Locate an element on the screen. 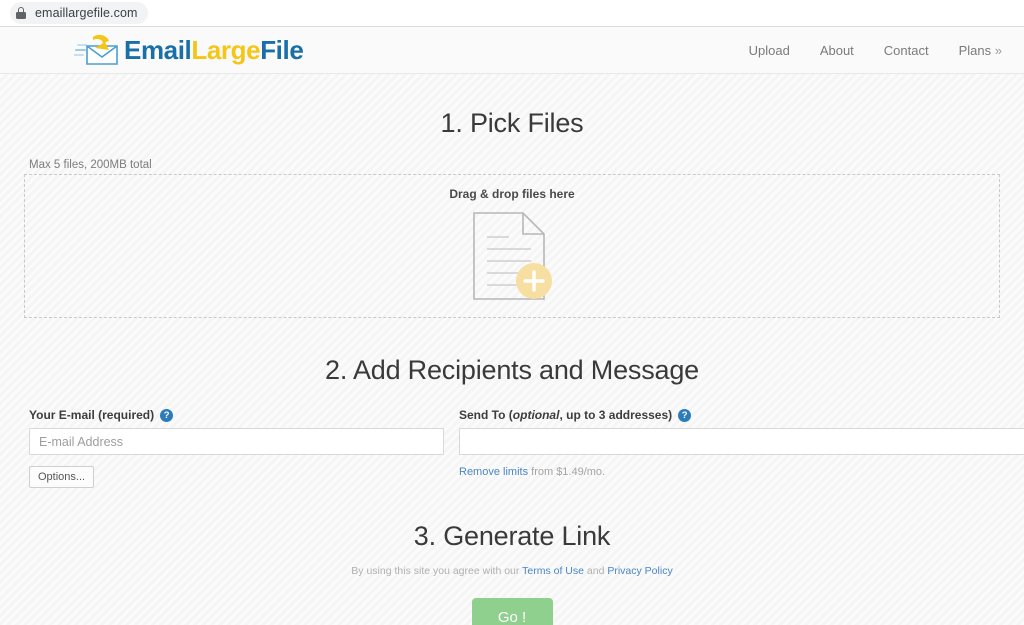 The height and width of the screenshot is (625, 1024). send-to-label-text: Send To (optional, up to 3 addresses) is located at coordinates (565, 415).